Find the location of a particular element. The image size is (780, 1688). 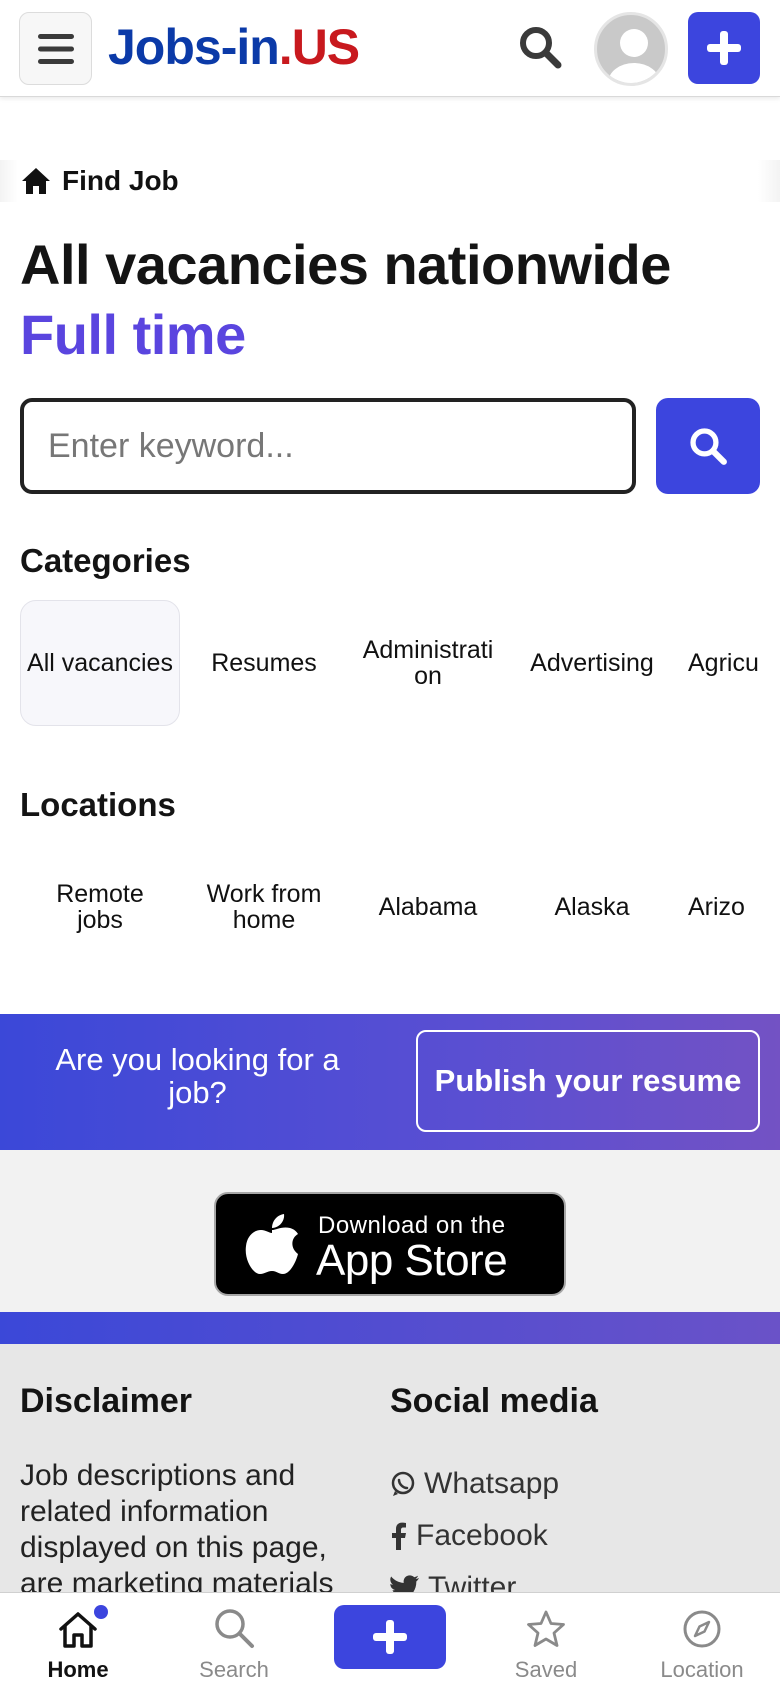

locations-heading: Locations is located at coordinates (98, 804).